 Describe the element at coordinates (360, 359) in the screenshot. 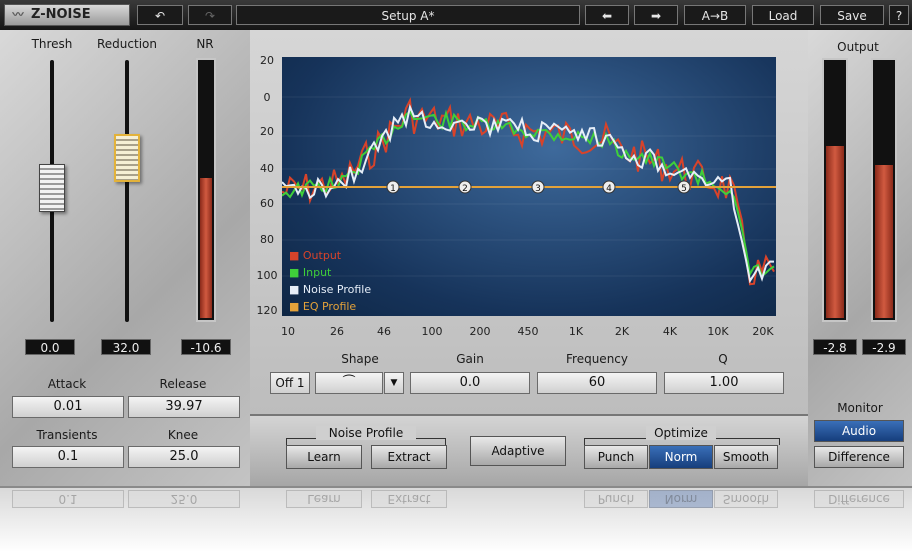

I see `shape-label: Shape` at that location.